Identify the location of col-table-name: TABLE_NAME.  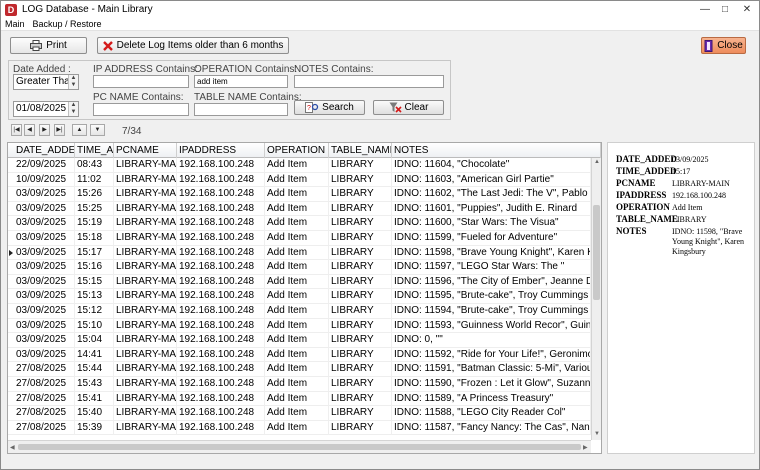
(360, 150).